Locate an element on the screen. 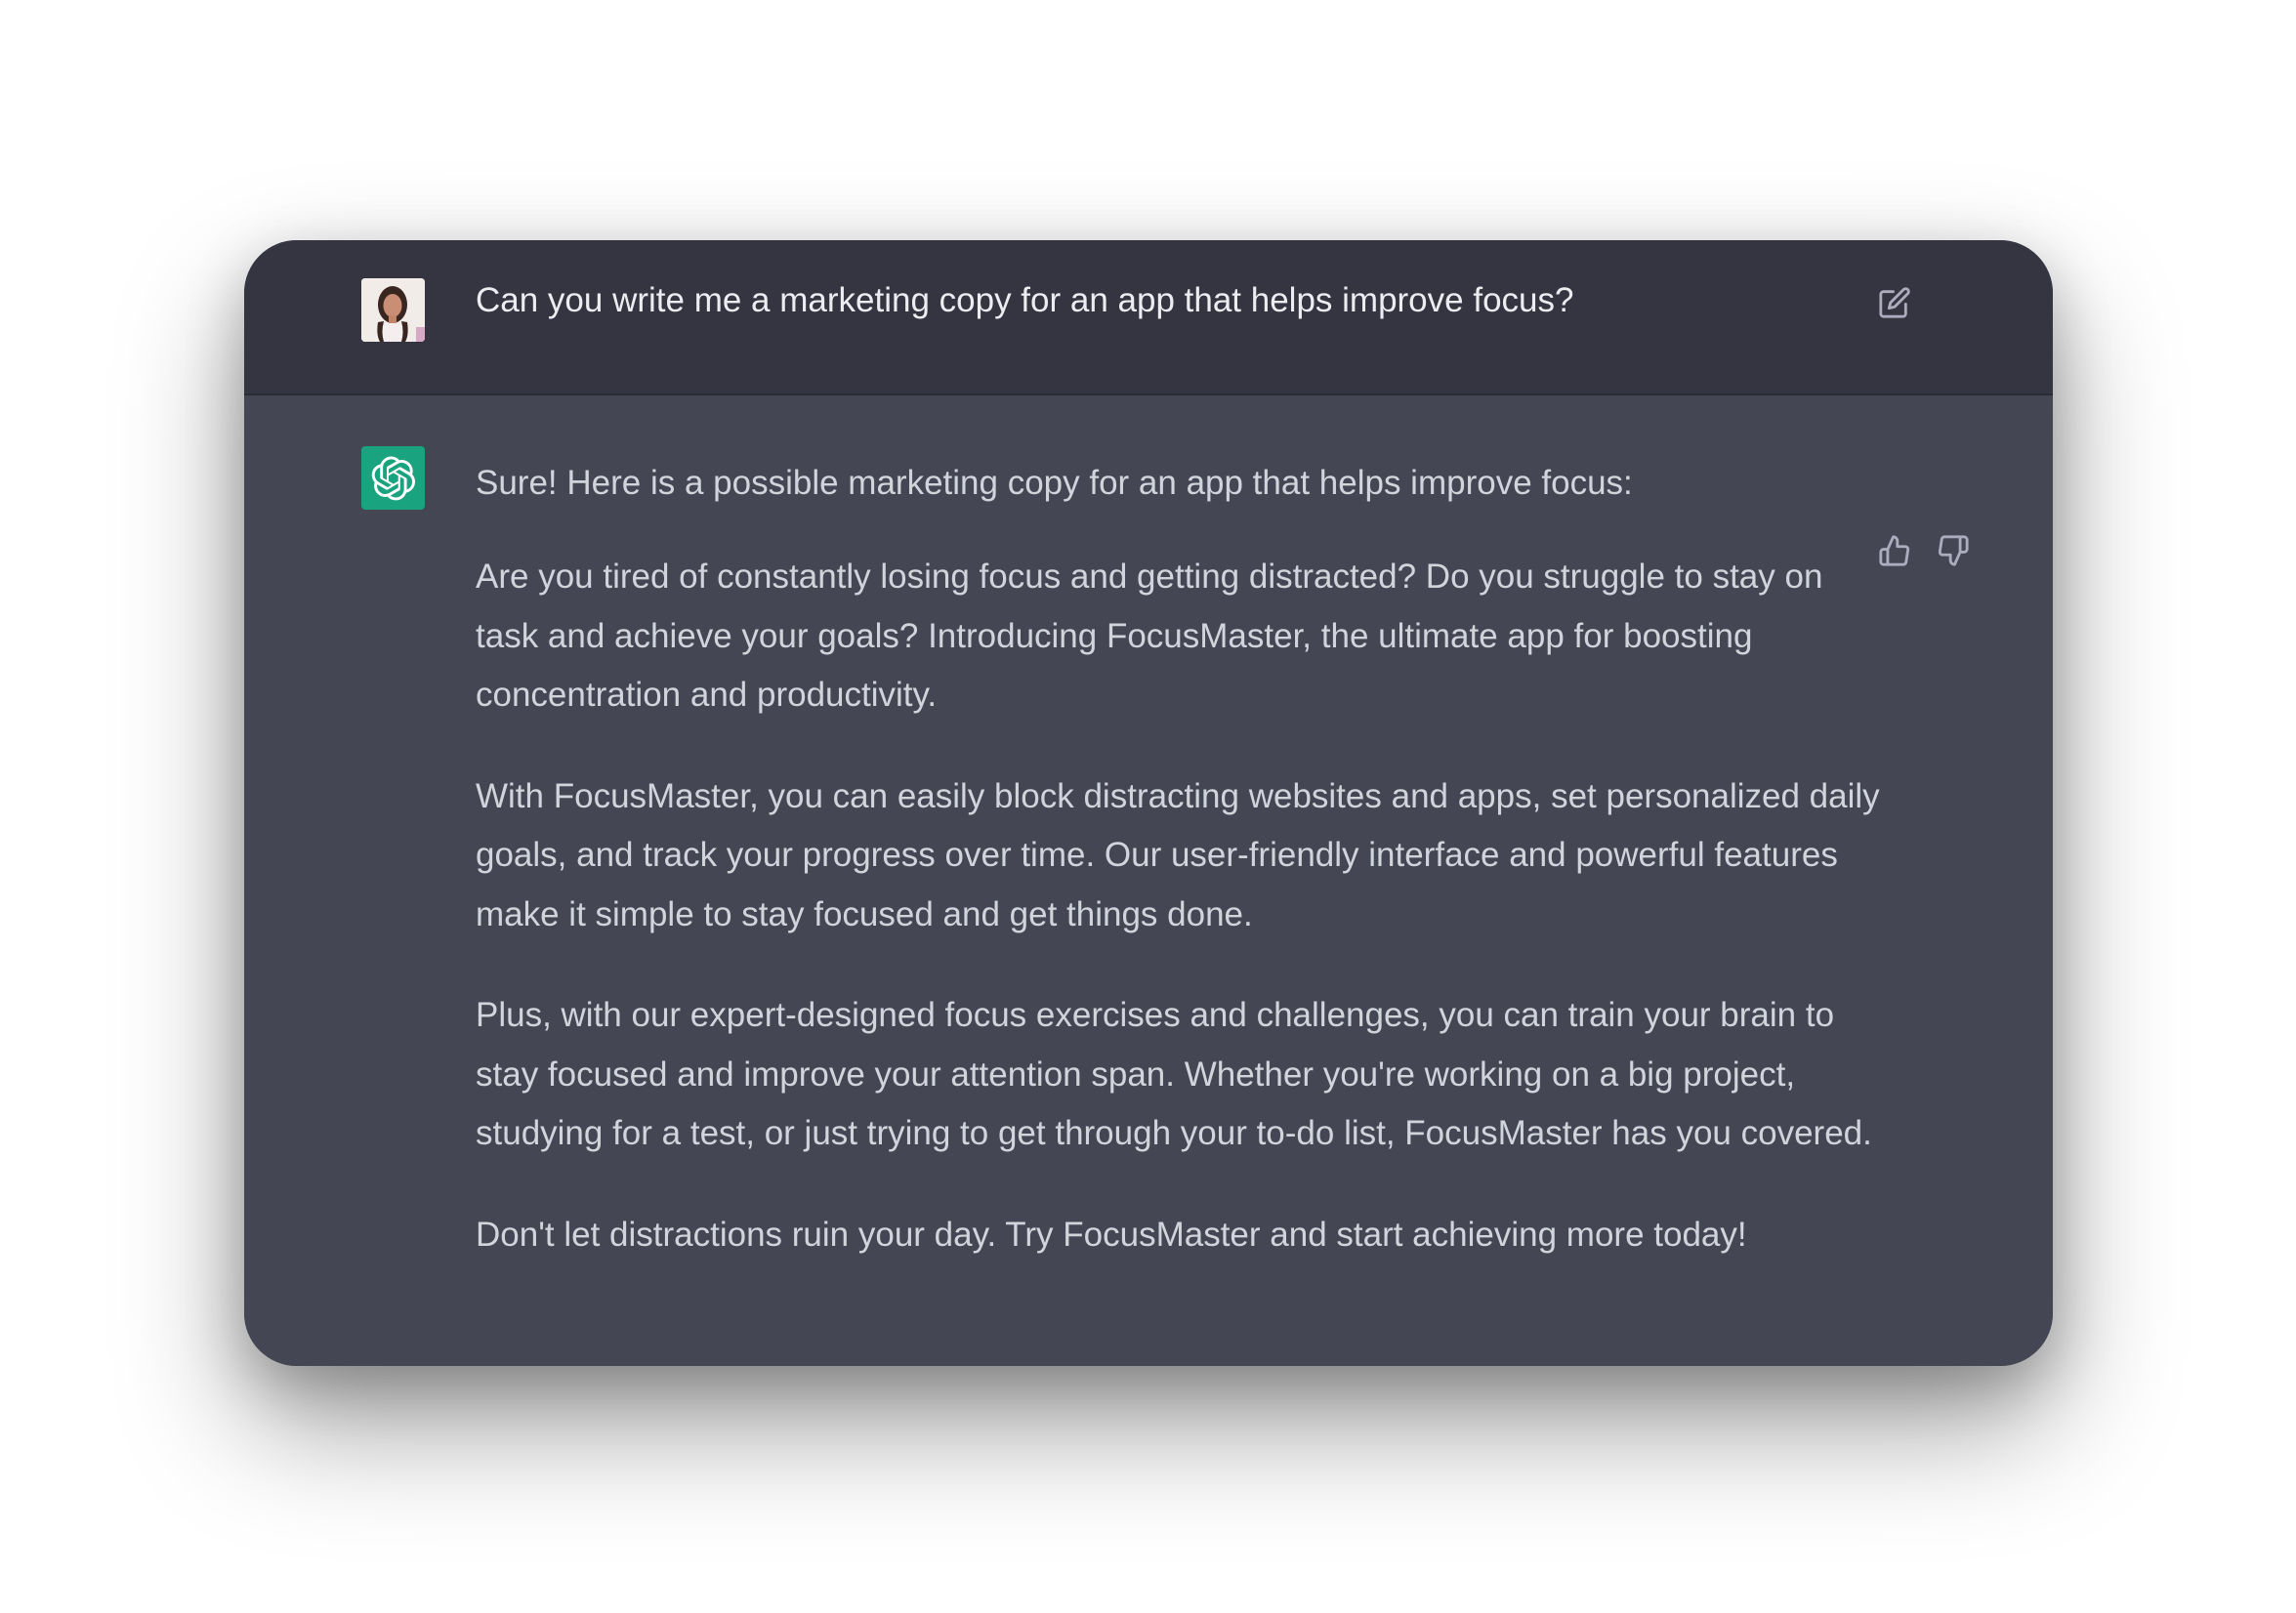 The image size is (2296, 1613). edit-icon is located at coordinates (1894, 302).